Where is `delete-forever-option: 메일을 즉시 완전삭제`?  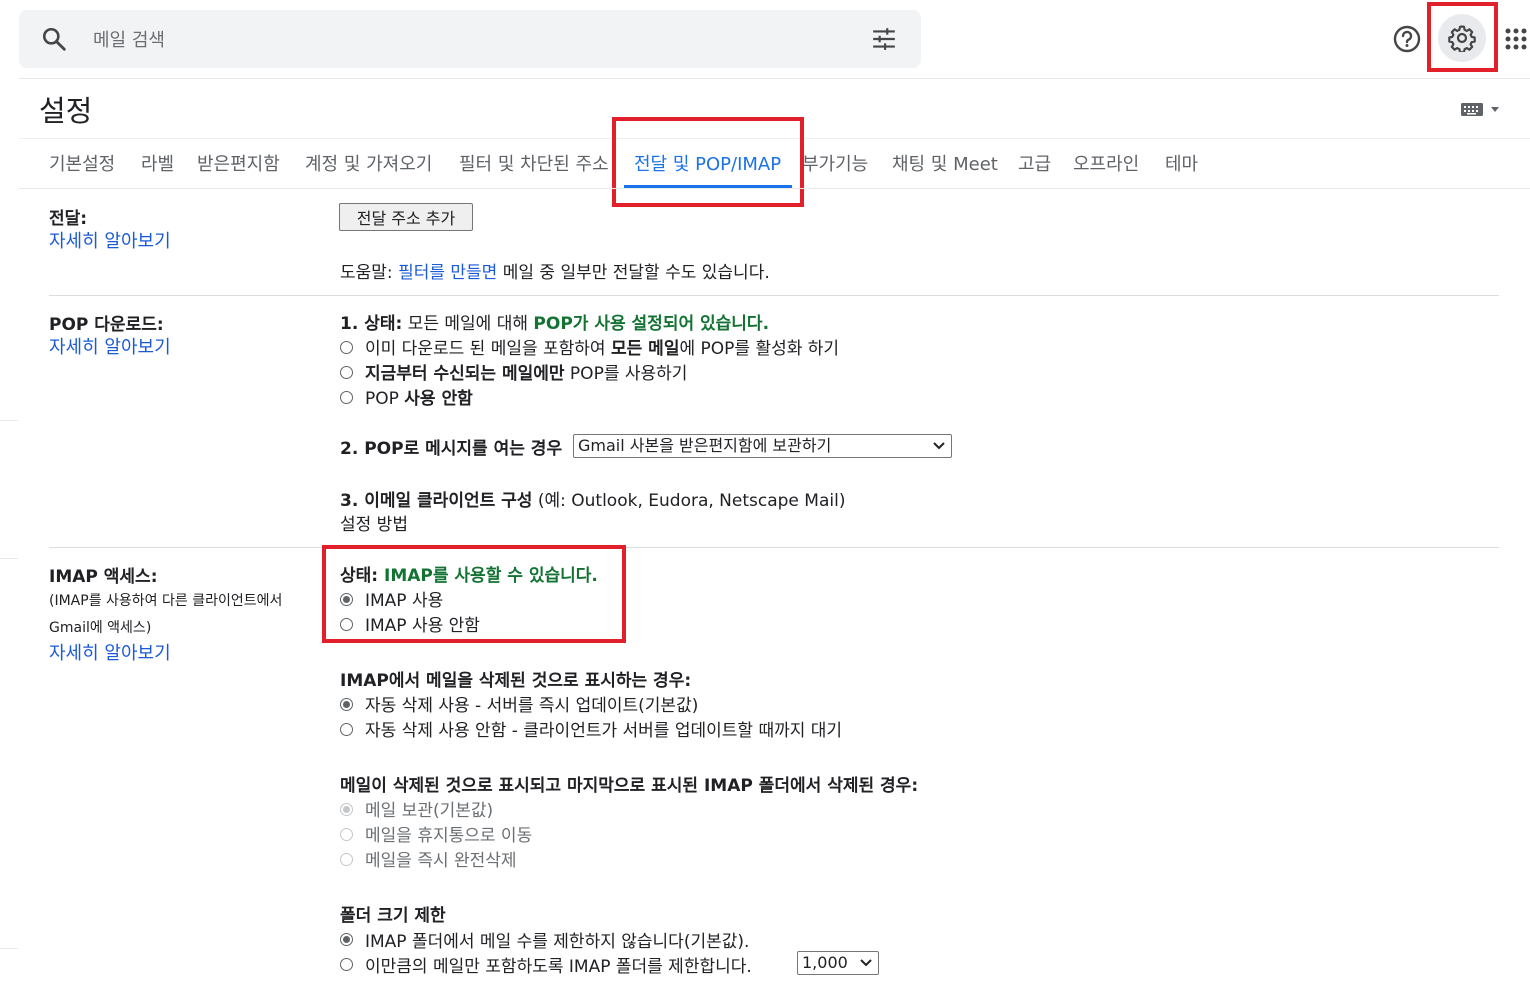 delete-forever-option: 메일을 즉시 완전삭제 is located at coordinates (441, 861).